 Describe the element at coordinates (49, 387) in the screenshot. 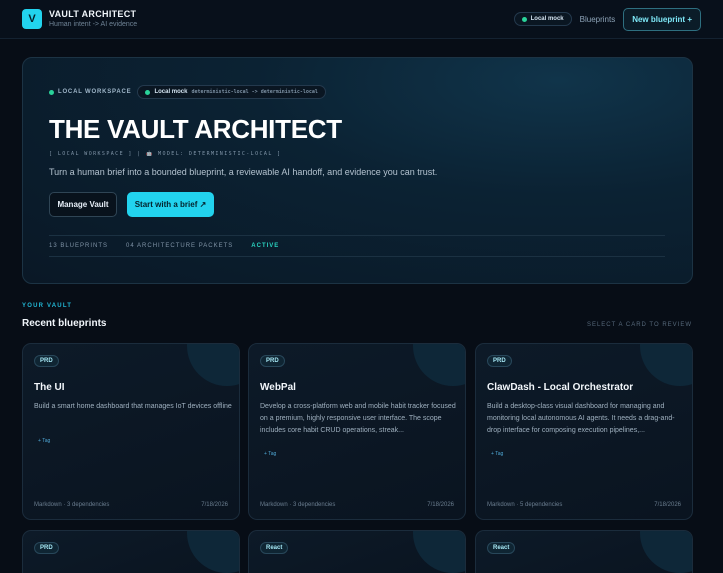

I see `card-title: The UI` at that location.